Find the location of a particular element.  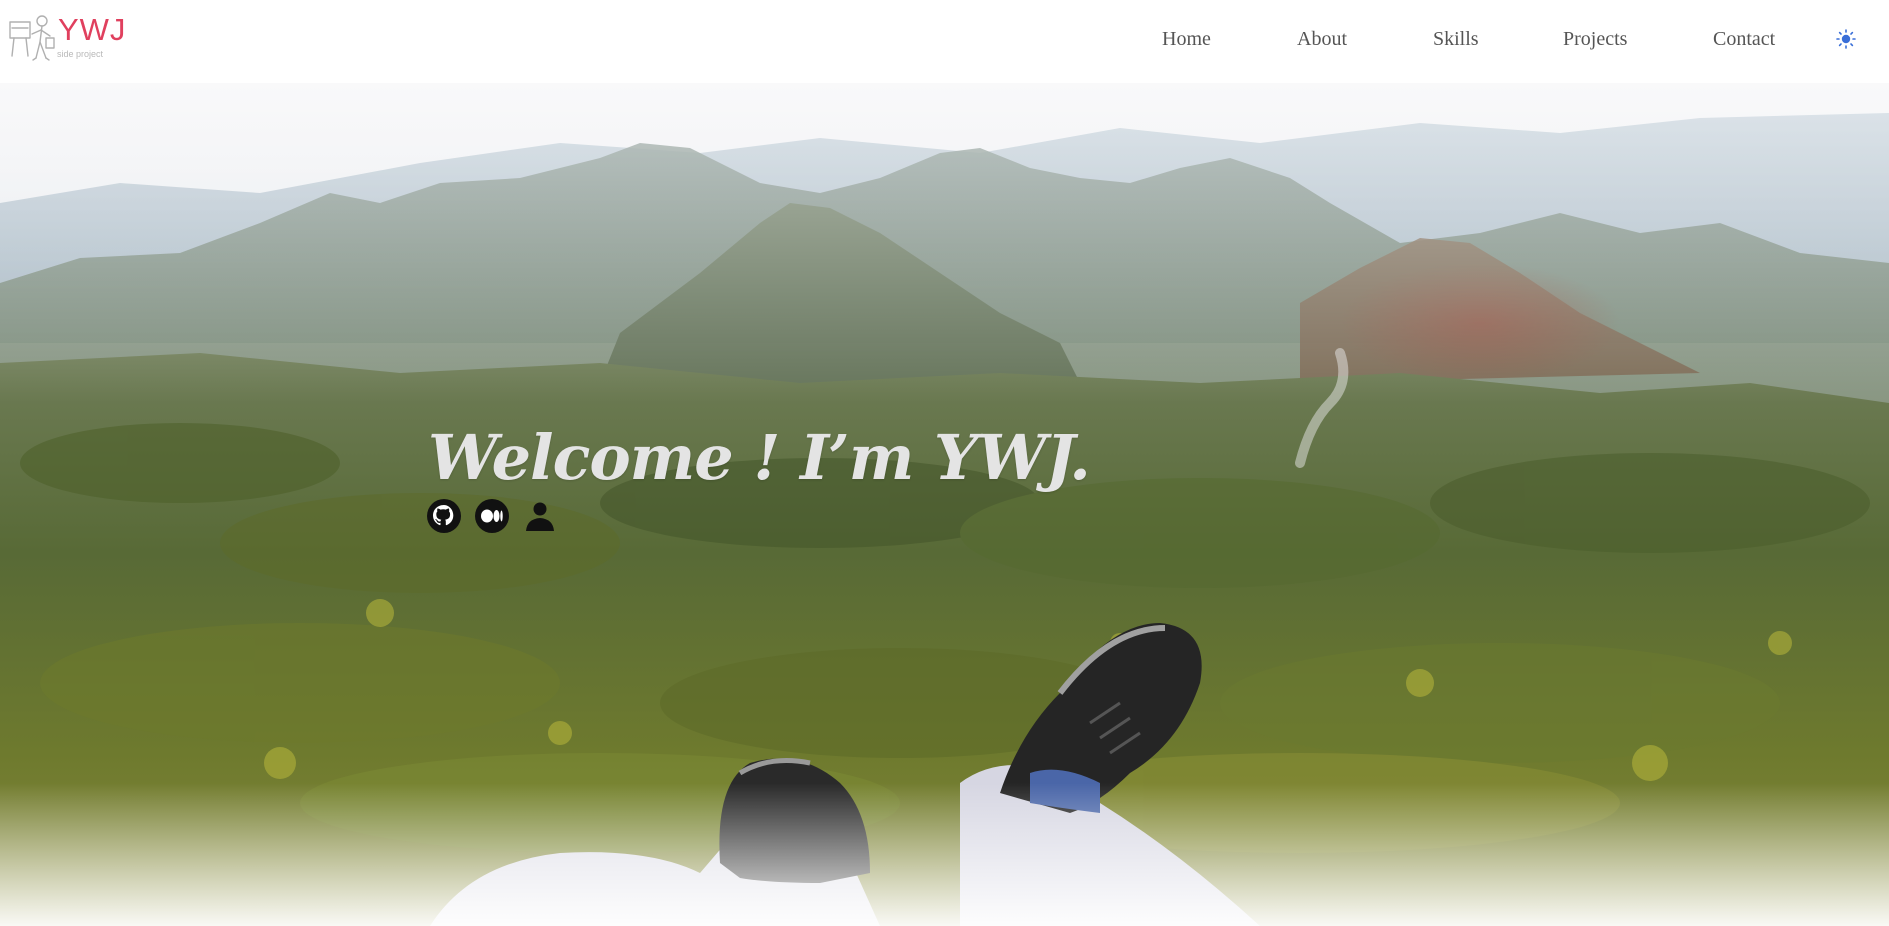

welcome-heading: Welcome ! I’m YWJ. is located at coordinates (759, 457).